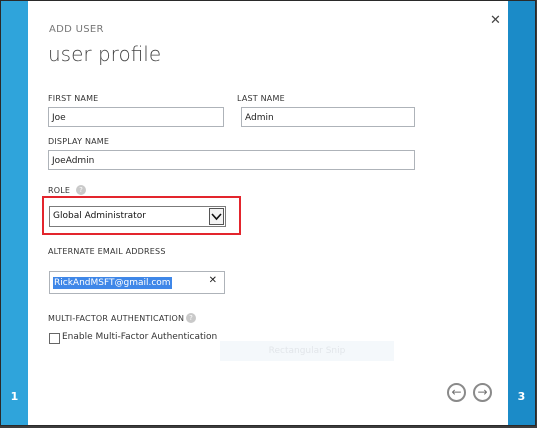 This screenshot has width=537, height=428. I want to click on arrow-right-icon: →, so click(482, 392).